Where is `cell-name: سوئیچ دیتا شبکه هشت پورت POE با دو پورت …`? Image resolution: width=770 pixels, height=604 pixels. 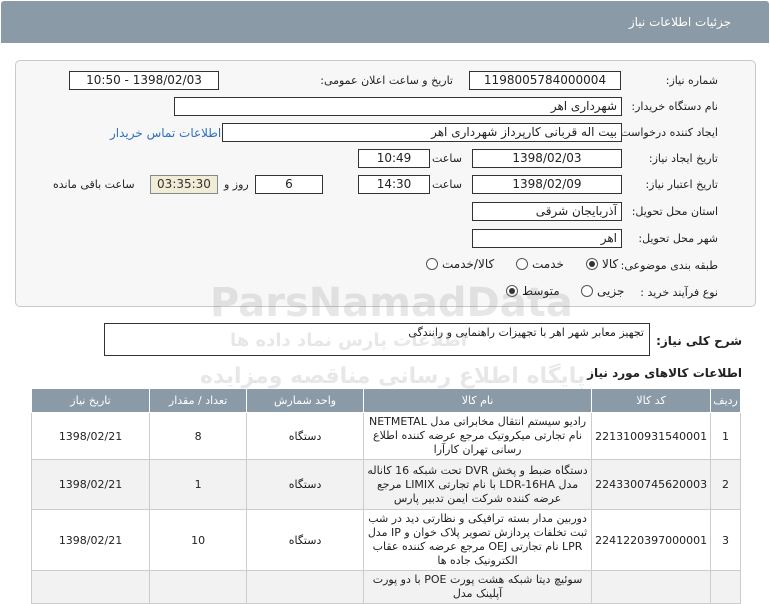 cell-name: سوئیچ دیتا شبکه هشت پورت POE با دو پورت … is located at coordinates (477, 587).